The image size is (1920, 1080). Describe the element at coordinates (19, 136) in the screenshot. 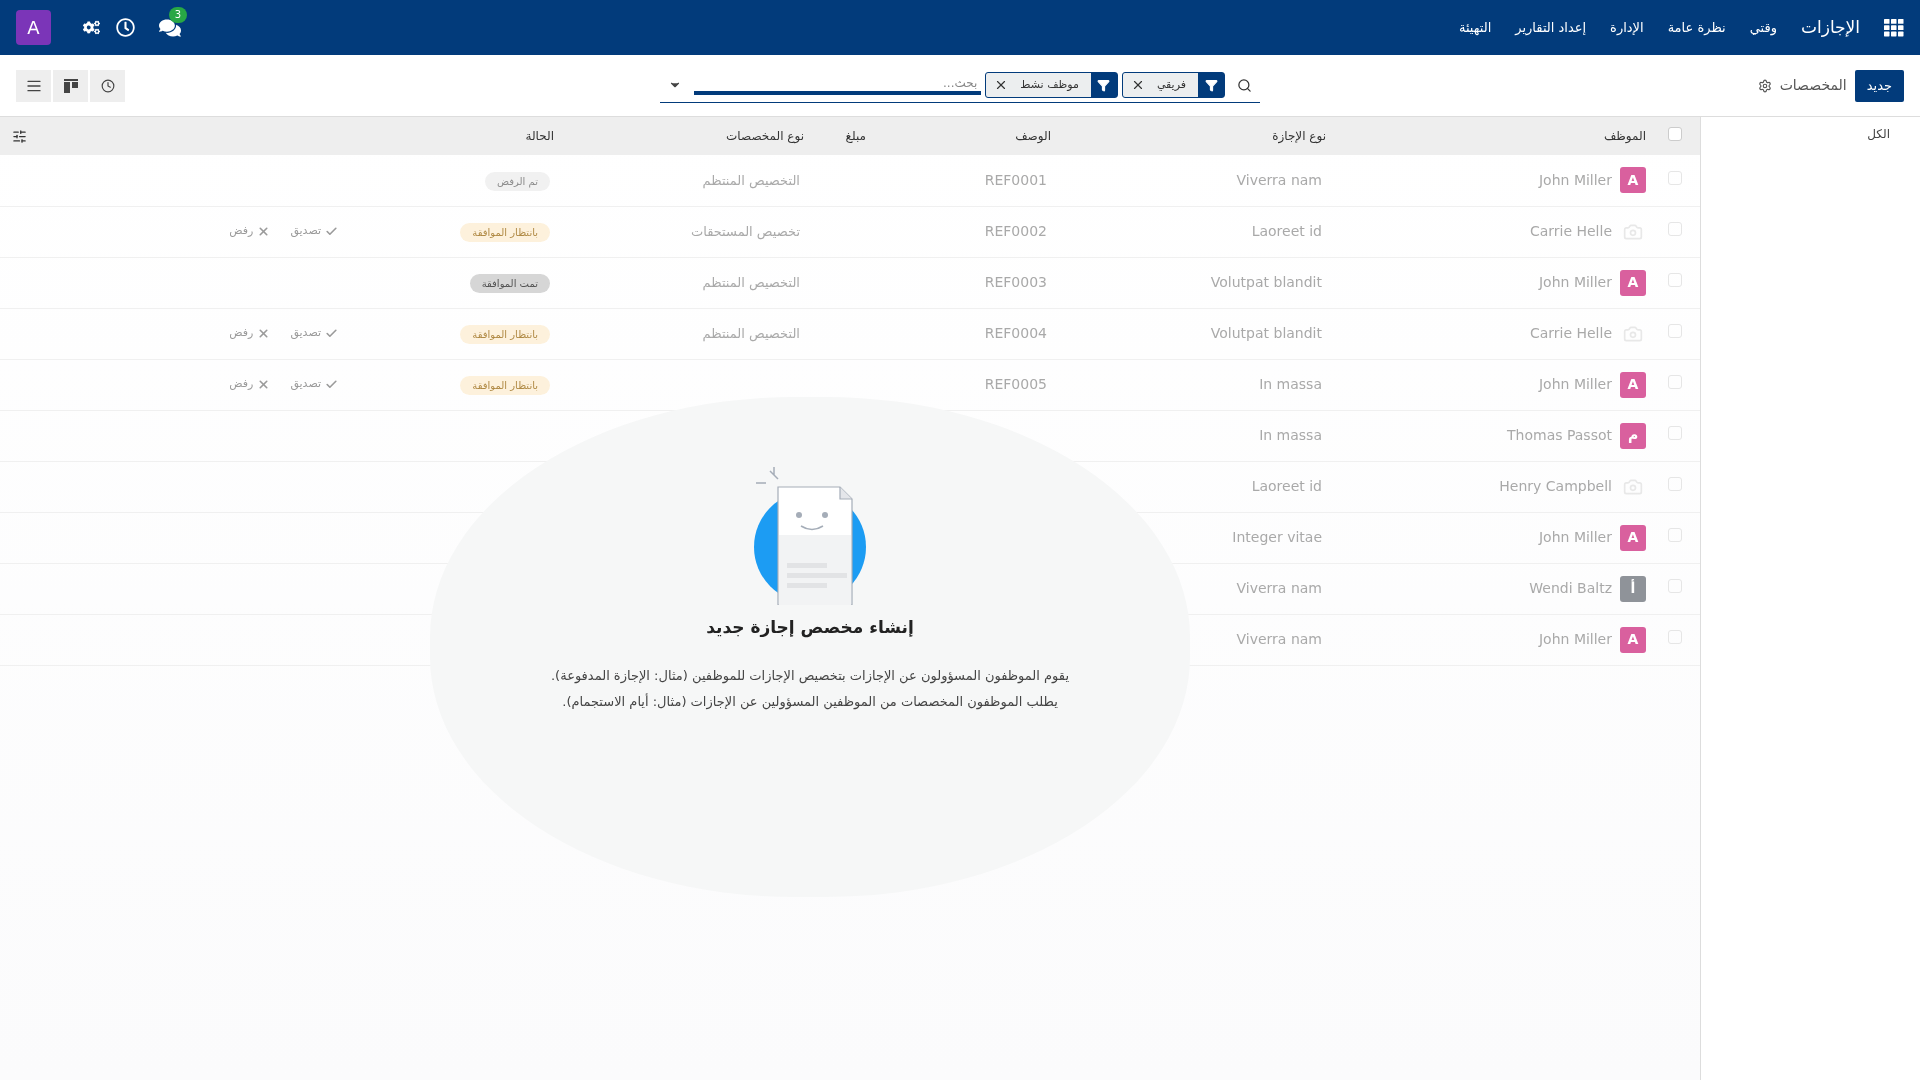

I see `column-settings-icon` at that location.